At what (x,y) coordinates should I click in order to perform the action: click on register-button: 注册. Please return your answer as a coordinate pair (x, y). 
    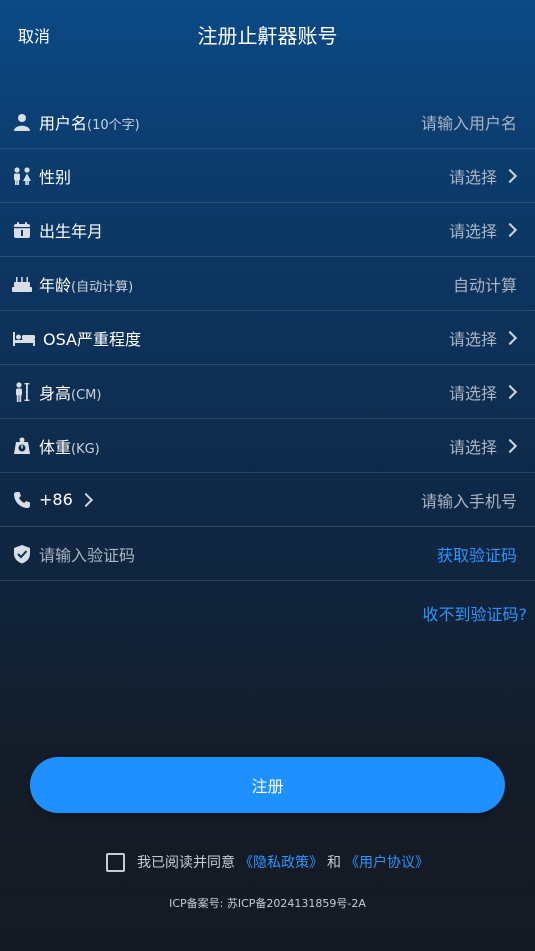
    Looking at the image, I should click on (267, 785).